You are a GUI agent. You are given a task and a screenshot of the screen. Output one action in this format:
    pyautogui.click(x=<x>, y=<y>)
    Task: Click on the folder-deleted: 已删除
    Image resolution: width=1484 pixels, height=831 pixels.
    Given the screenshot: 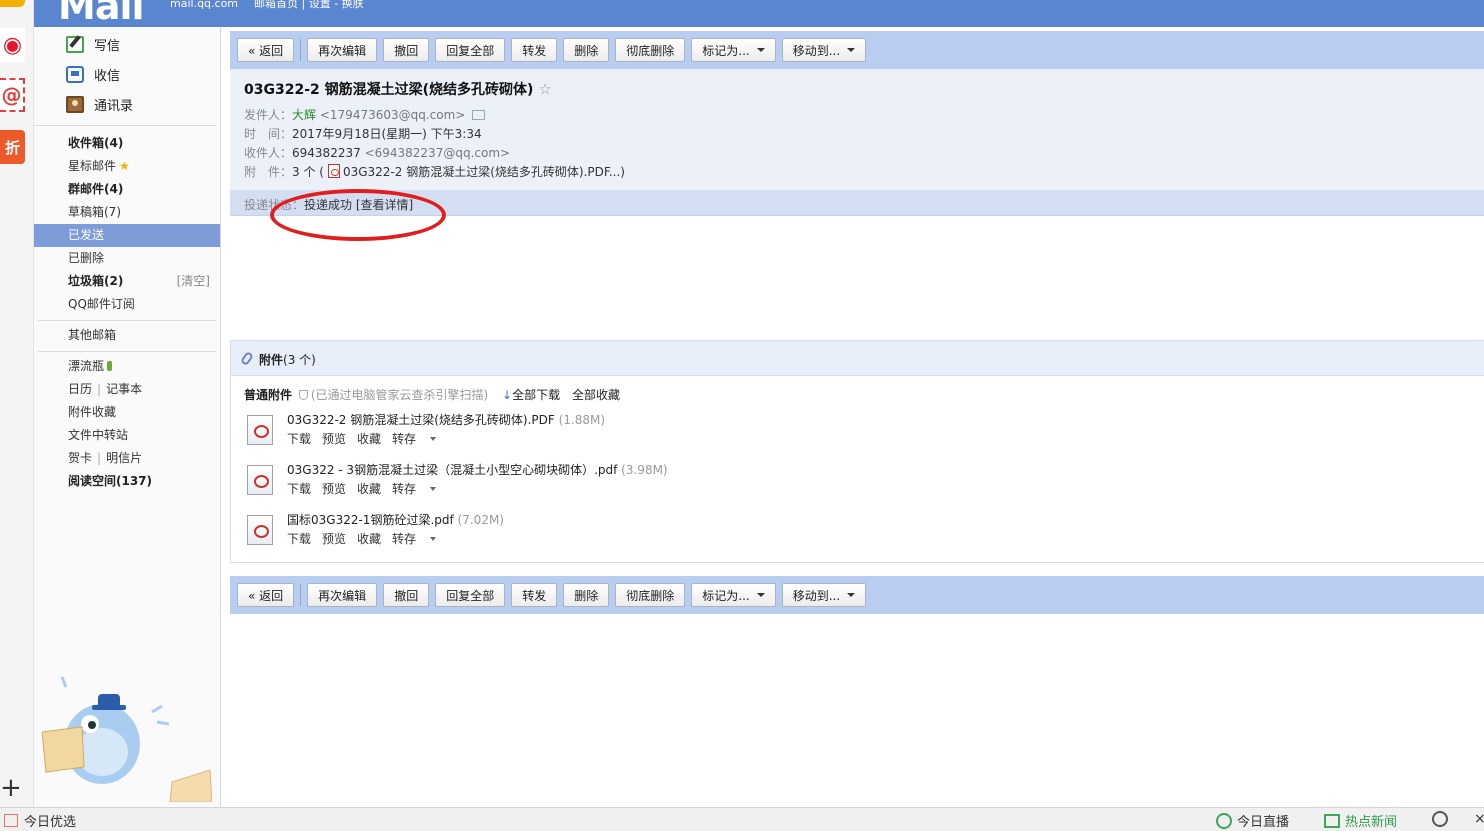 What is the action you would take?
    pyautogui.click(x=86, y=258)
    